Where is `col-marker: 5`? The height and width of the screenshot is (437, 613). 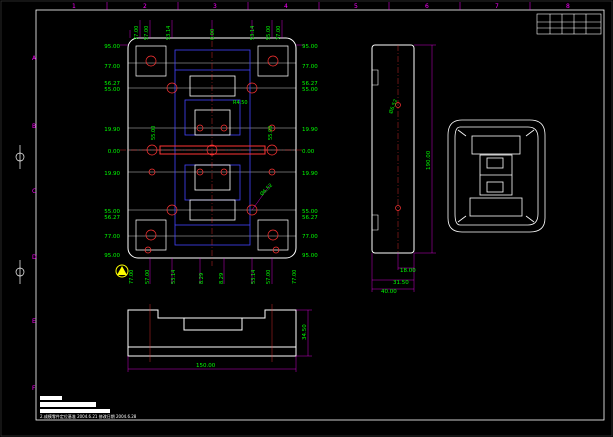
col-marker: 5 is located at coordinates (356, 6).